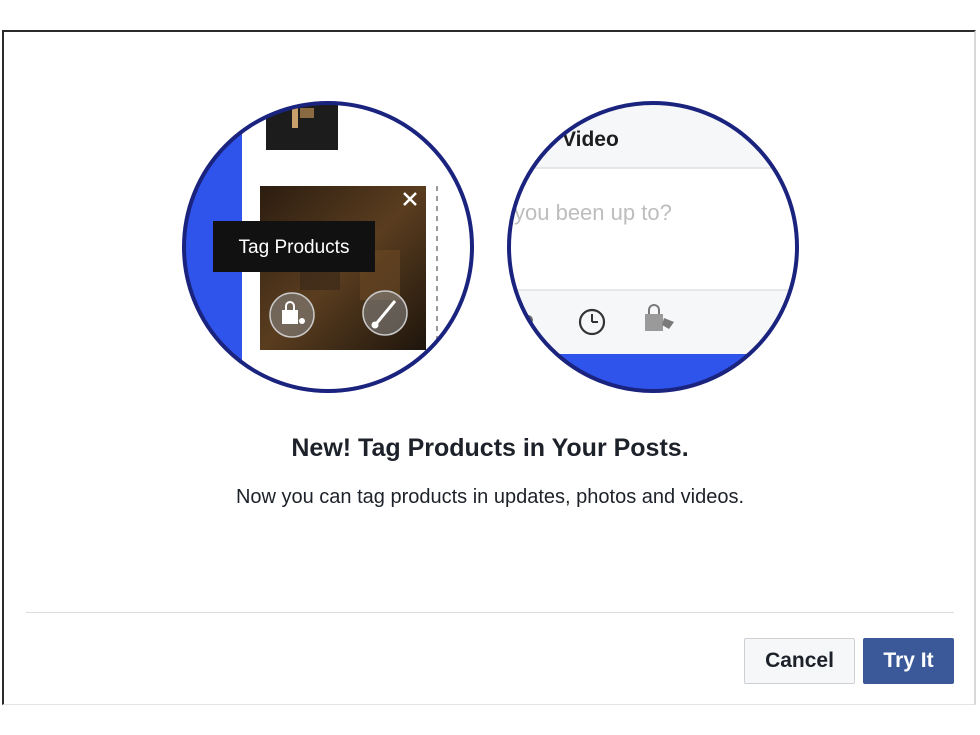 Image resolution: width=980 pixels, height=735 pixels. Describe the element at coordinates (590, 139) in the screenshot. I see `video-tab: Video` at that location.